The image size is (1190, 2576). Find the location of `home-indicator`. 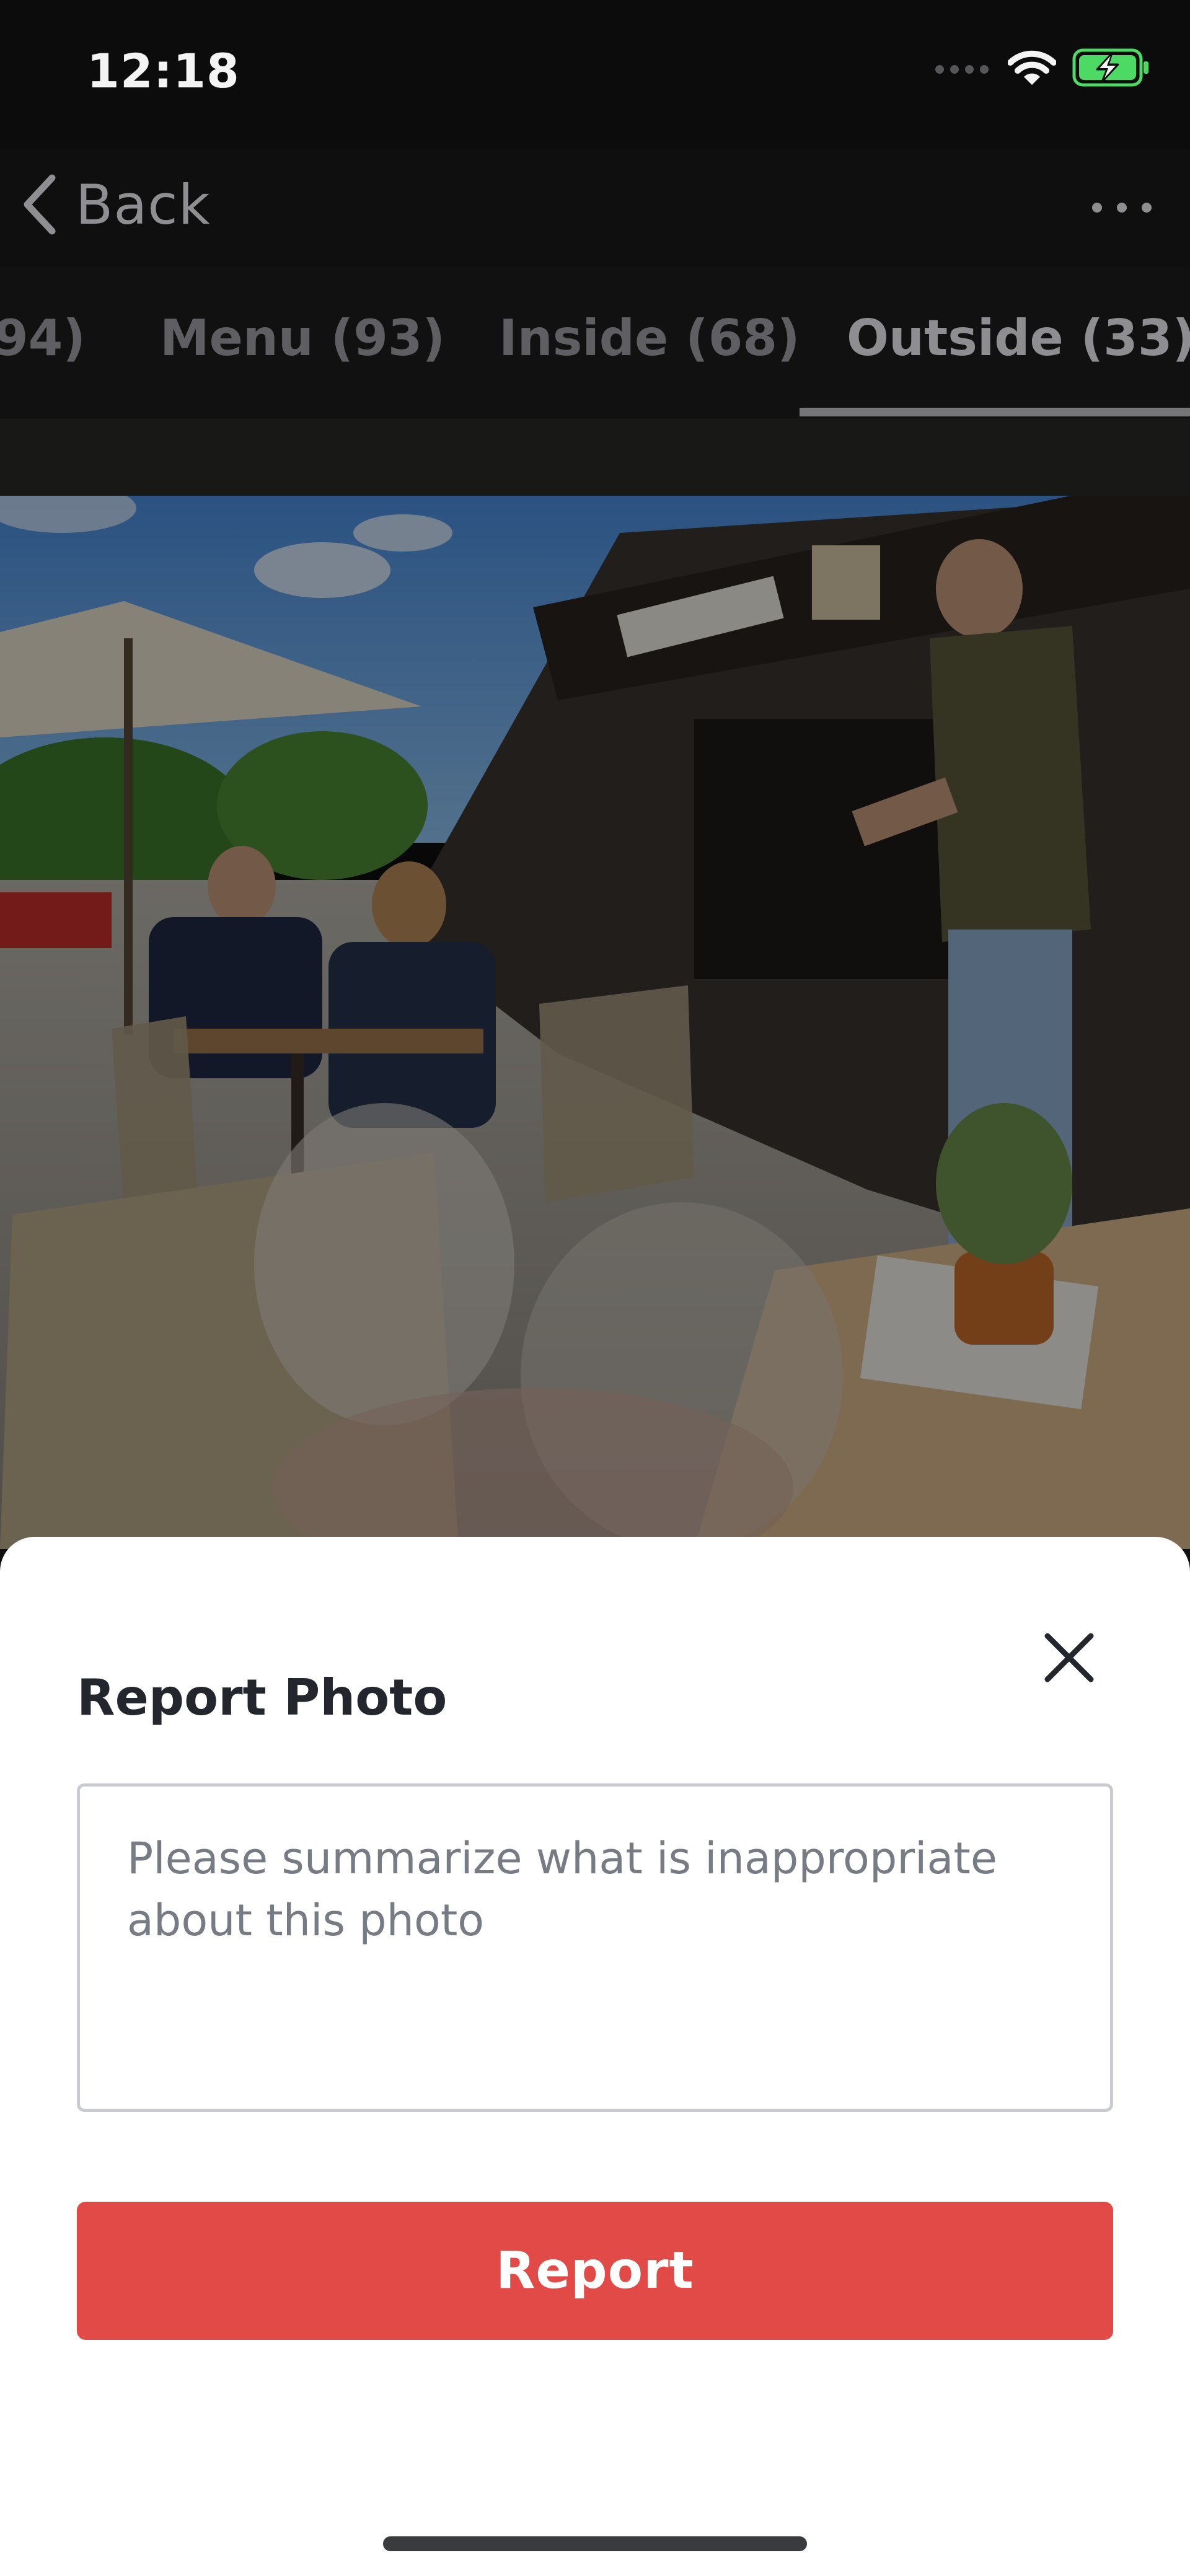

home-indicator is located at coordinates (595, 2543).